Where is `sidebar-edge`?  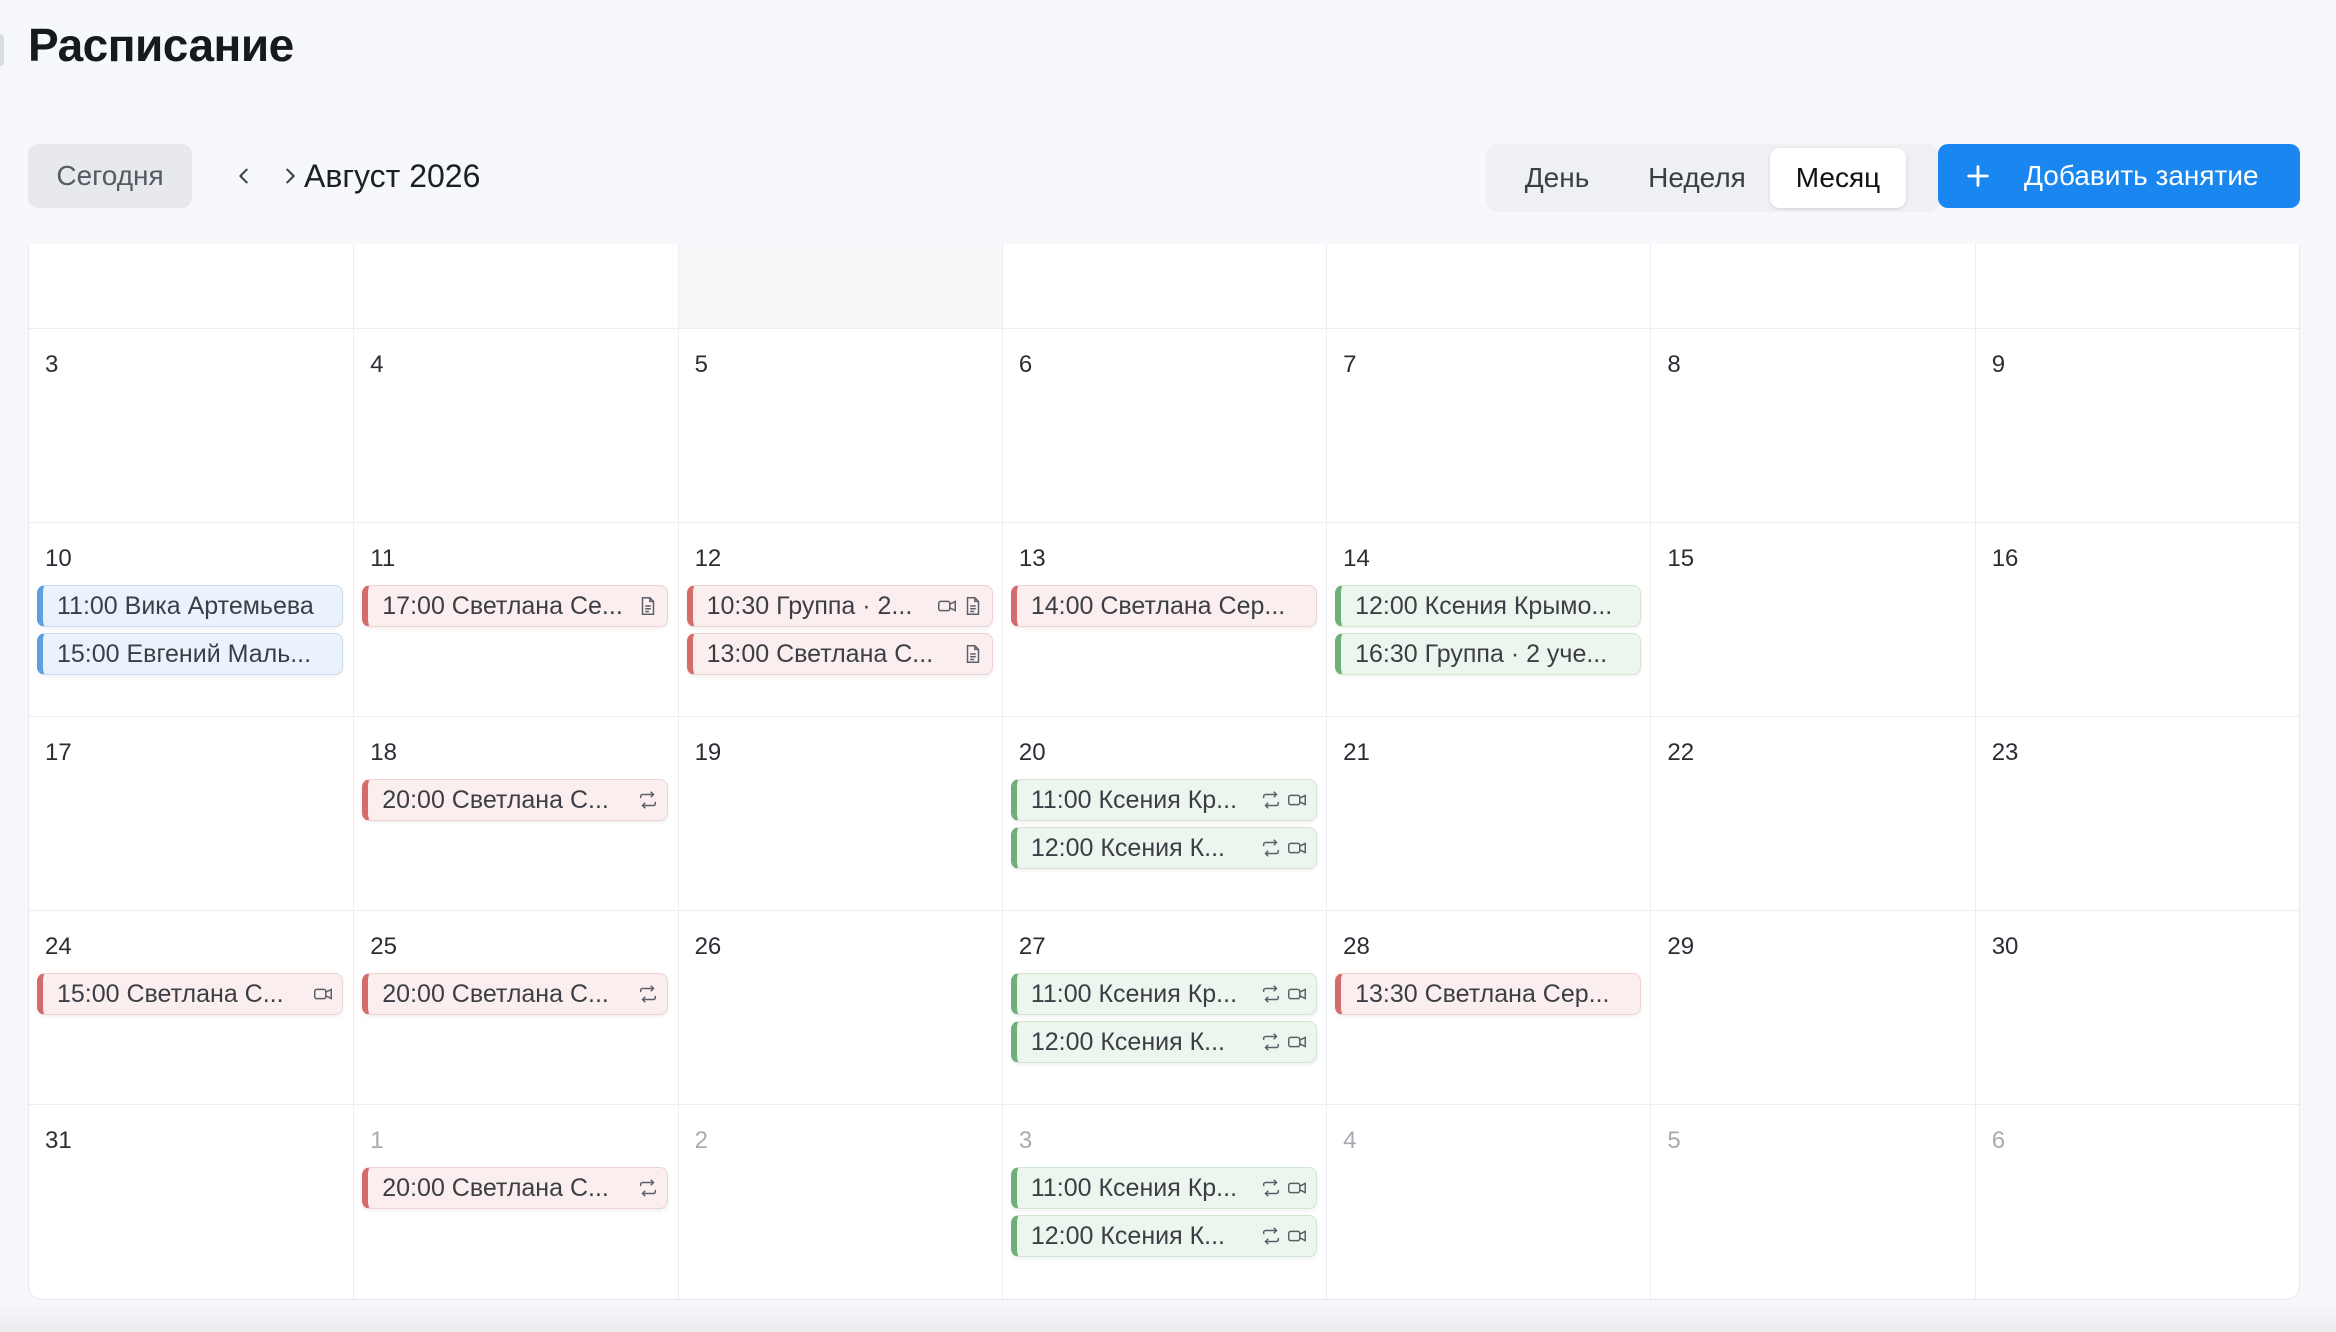 sidebar-edge is located at coordinates (2, 50).